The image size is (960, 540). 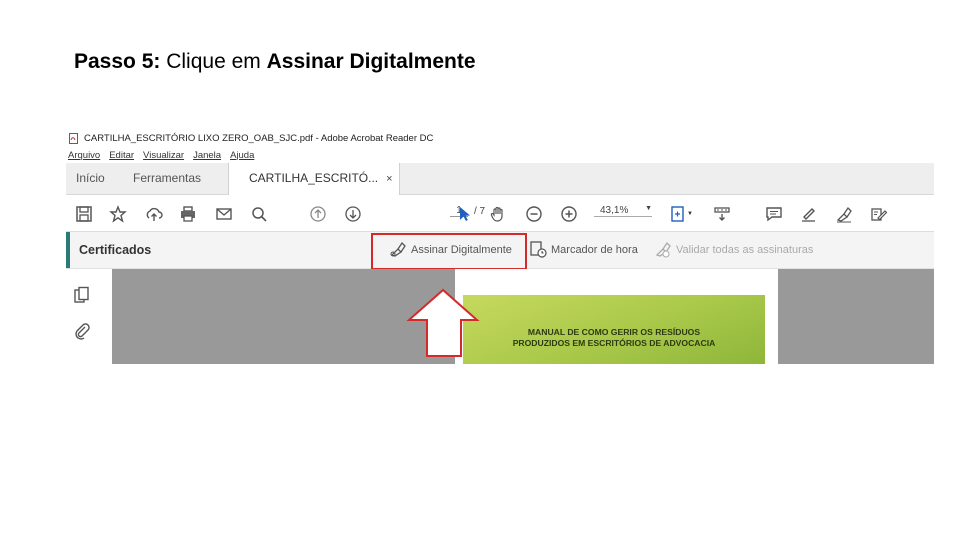 I want to click on menu-janela: Janela, so click(x=207, y=155).